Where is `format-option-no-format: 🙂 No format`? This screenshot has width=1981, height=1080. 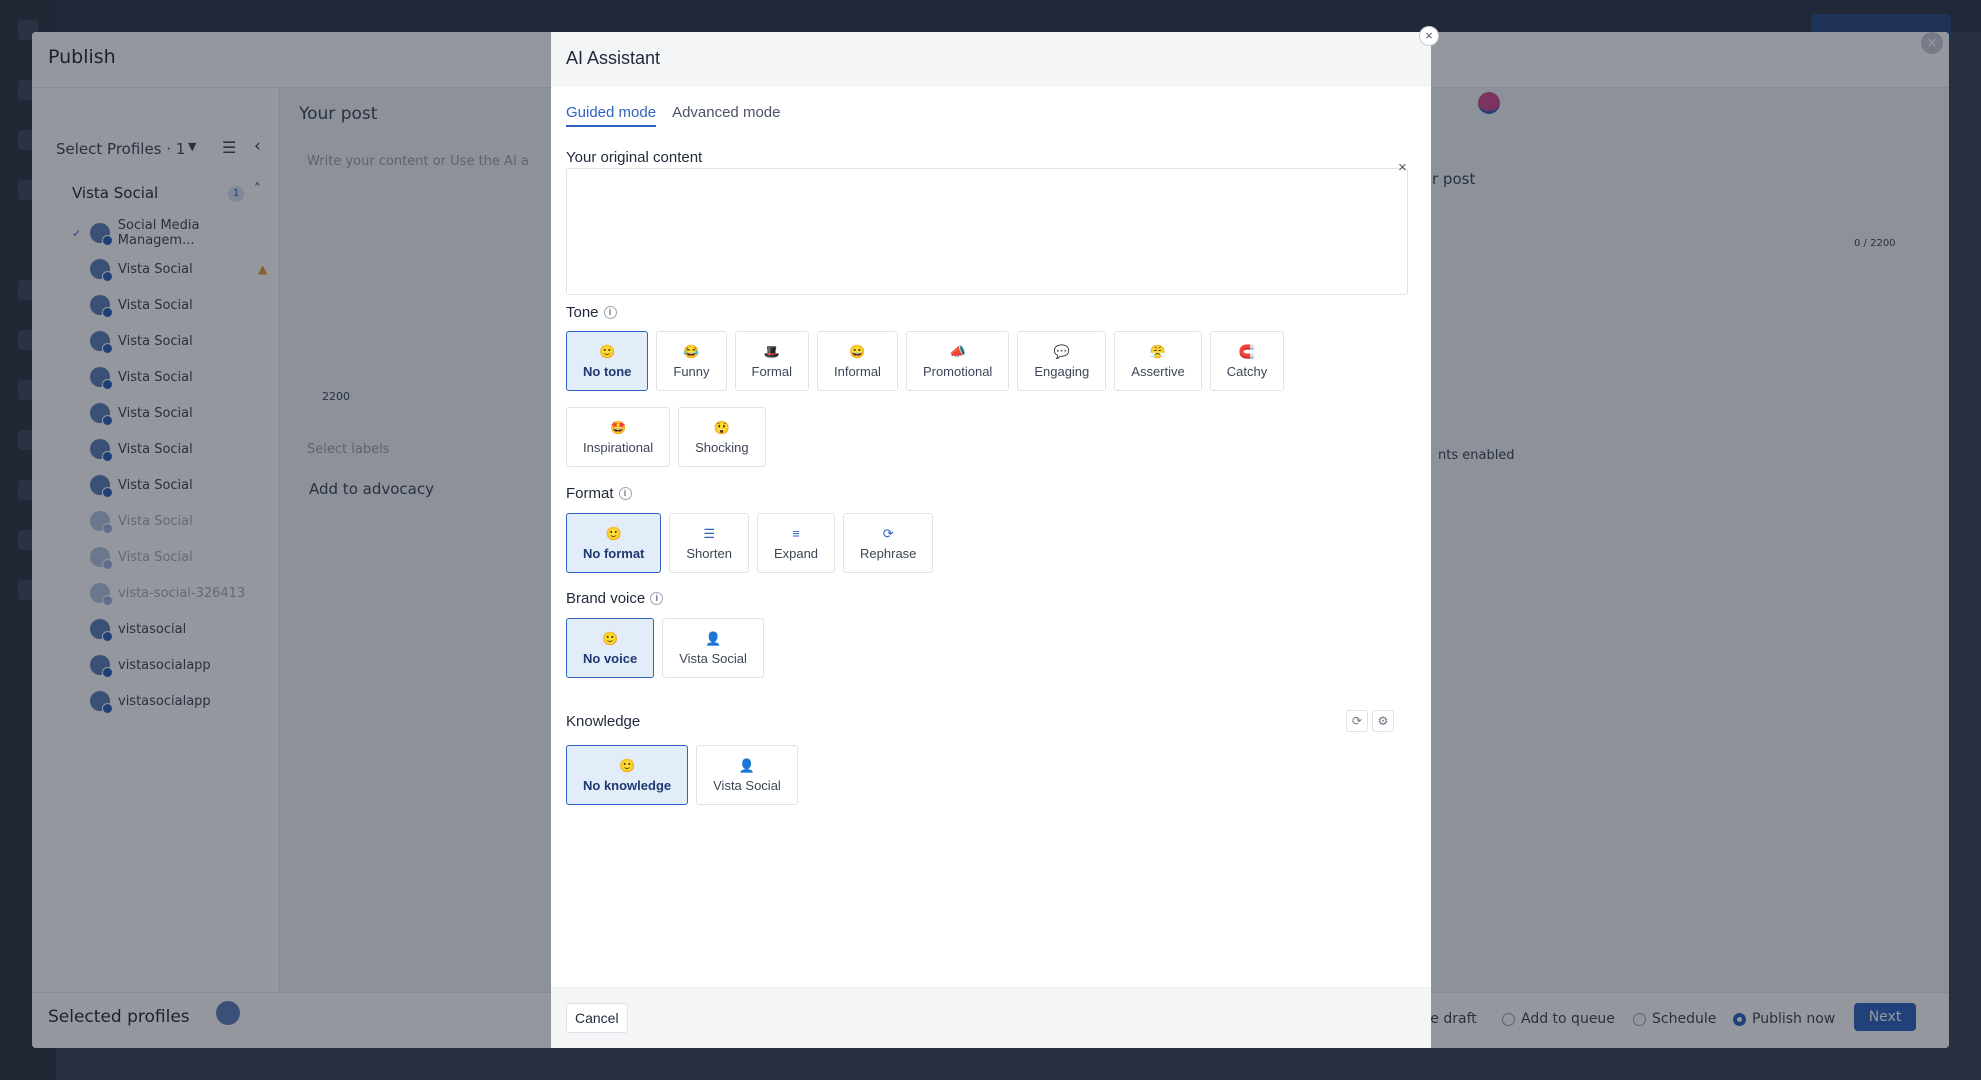
format-option-no-format: 🙂 No format is located at coordinates (614, 543).